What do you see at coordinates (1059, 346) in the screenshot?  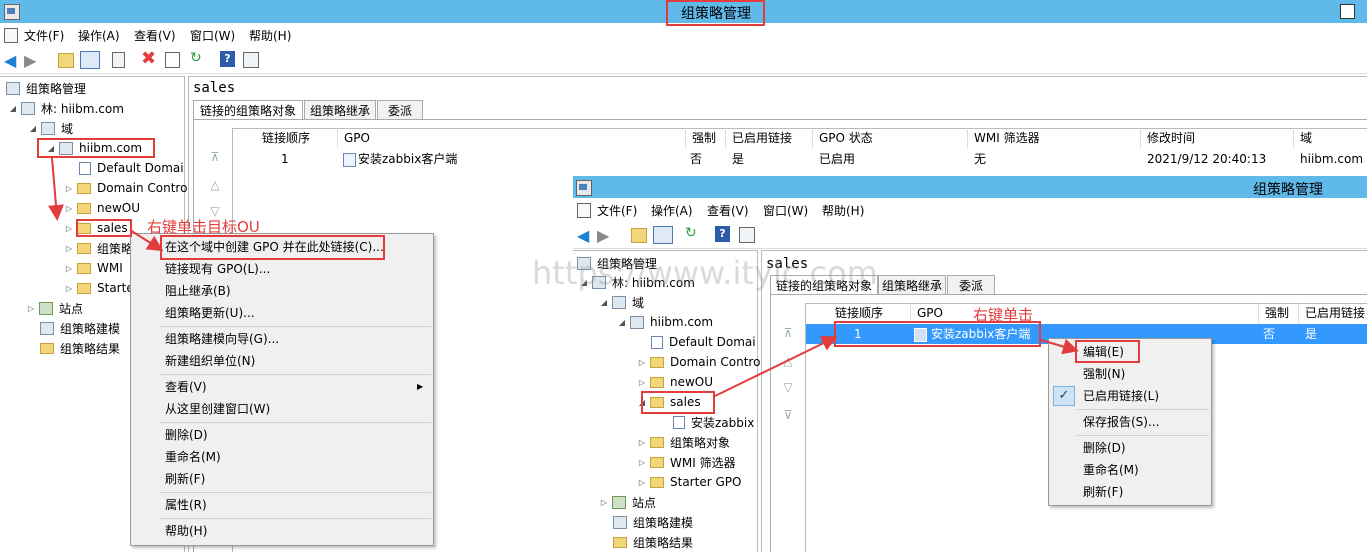 I see `arrow-row-to-edit` at bounding box center [1059, 346].